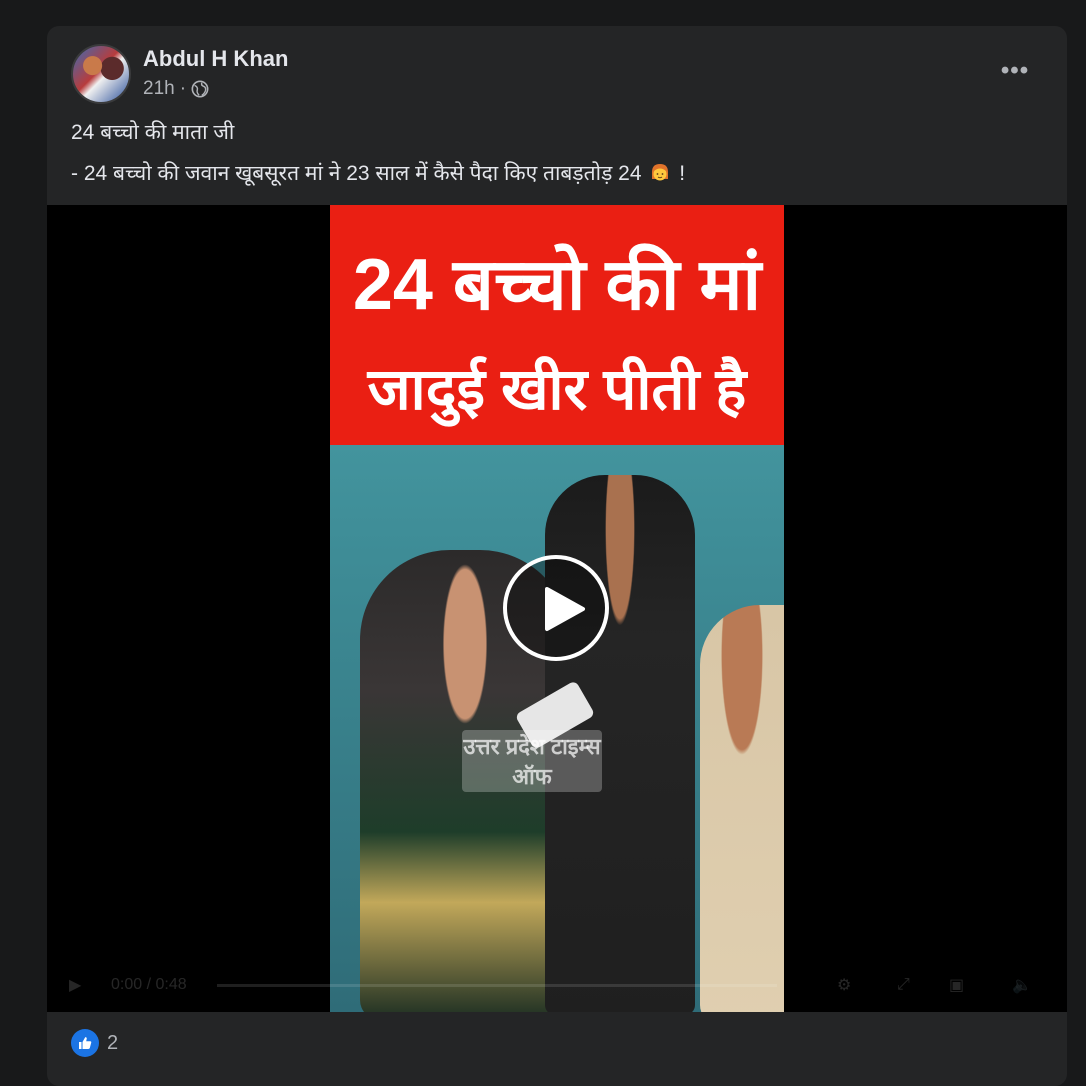  Describe the element at coordinates (75, 985) in the screenshot. I see `control-play-icon: ▶` at that location.